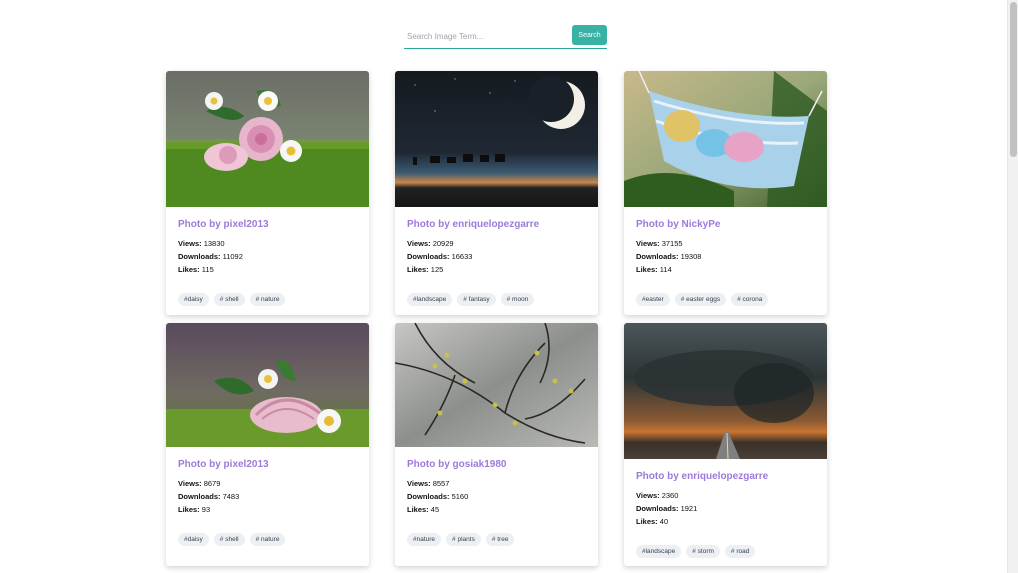 The height and width of the screenshot is (573, 1018). I want to click on tag: # moon, so click(517, 299).